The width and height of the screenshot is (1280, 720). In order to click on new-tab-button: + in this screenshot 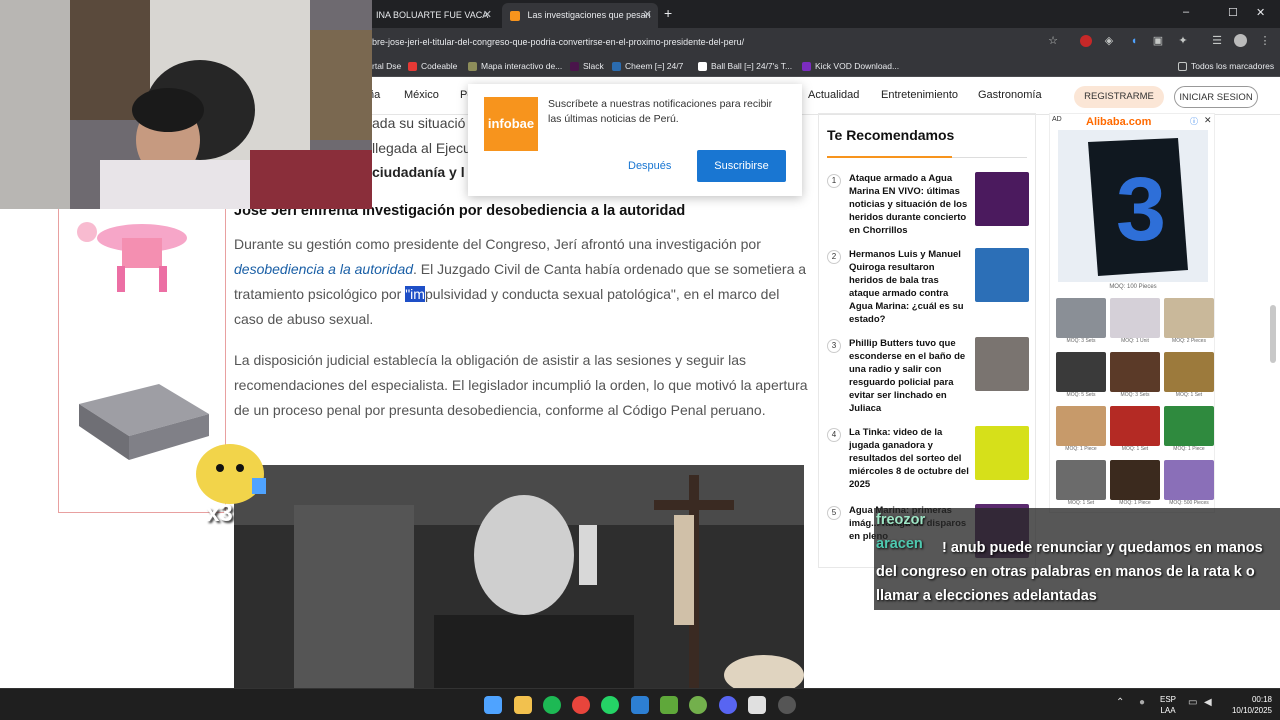, I will do `click(668, 13)`.